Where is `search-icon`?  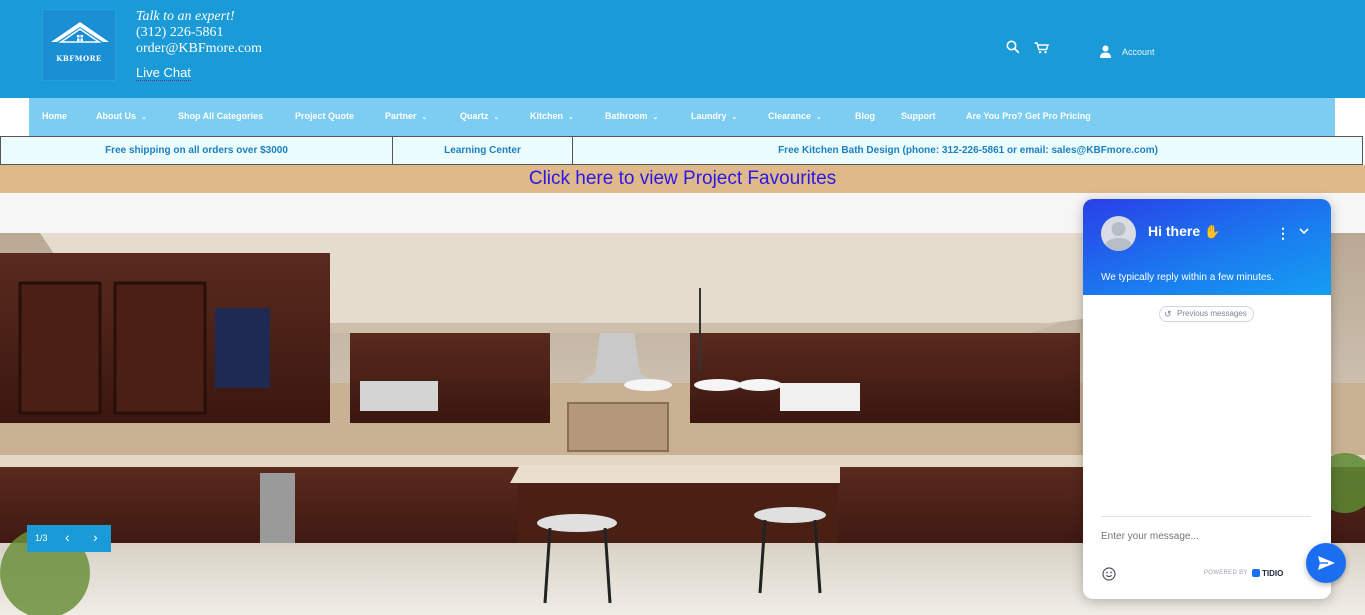 search-icon is located at coordinates (1013, 49).